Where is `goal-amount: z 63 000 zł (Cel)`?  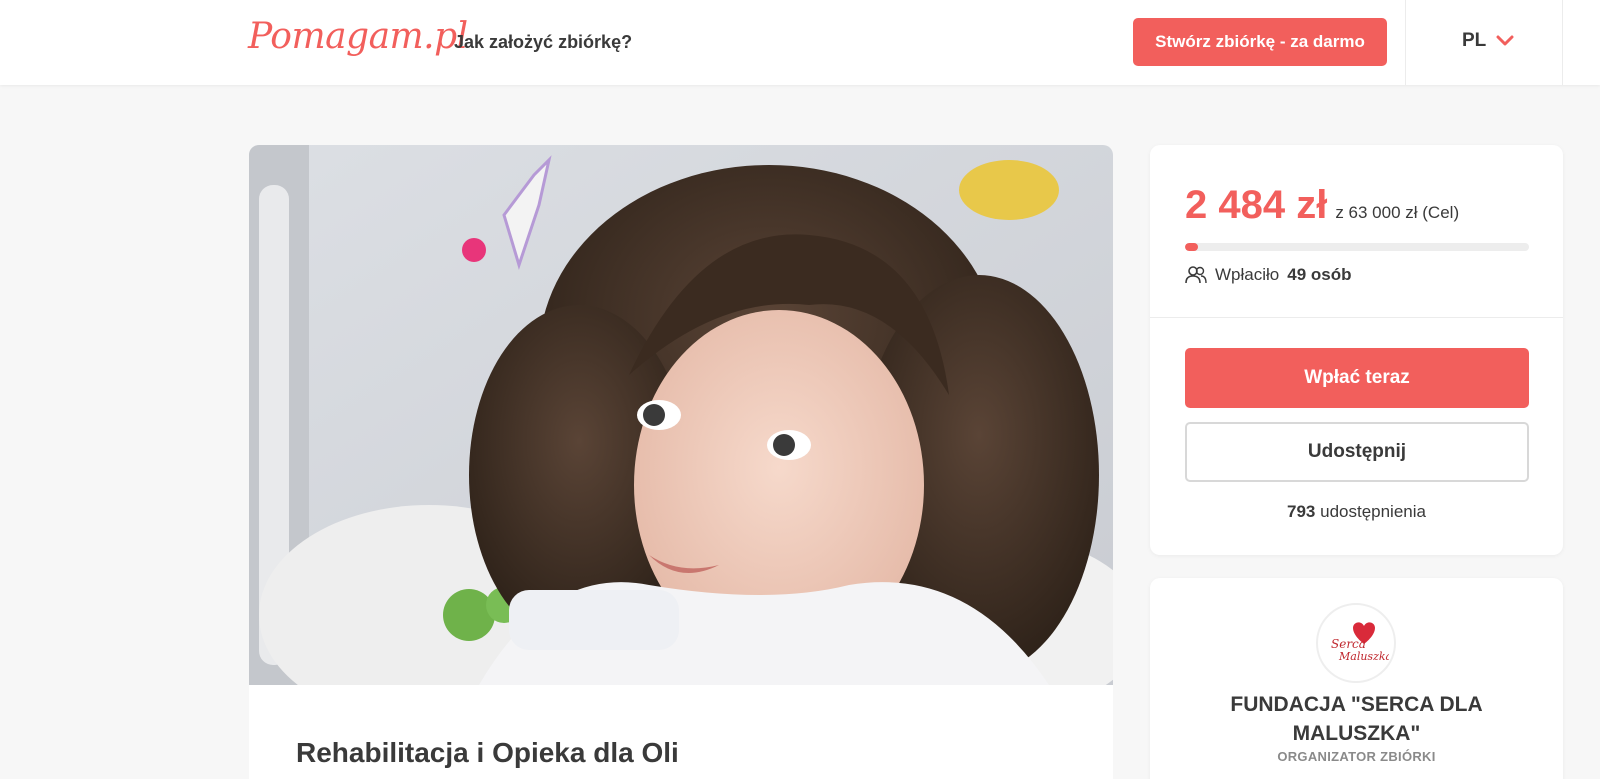 goal-amount: z 63 000 zł (Cel) is located at coordinates (1397, 212).